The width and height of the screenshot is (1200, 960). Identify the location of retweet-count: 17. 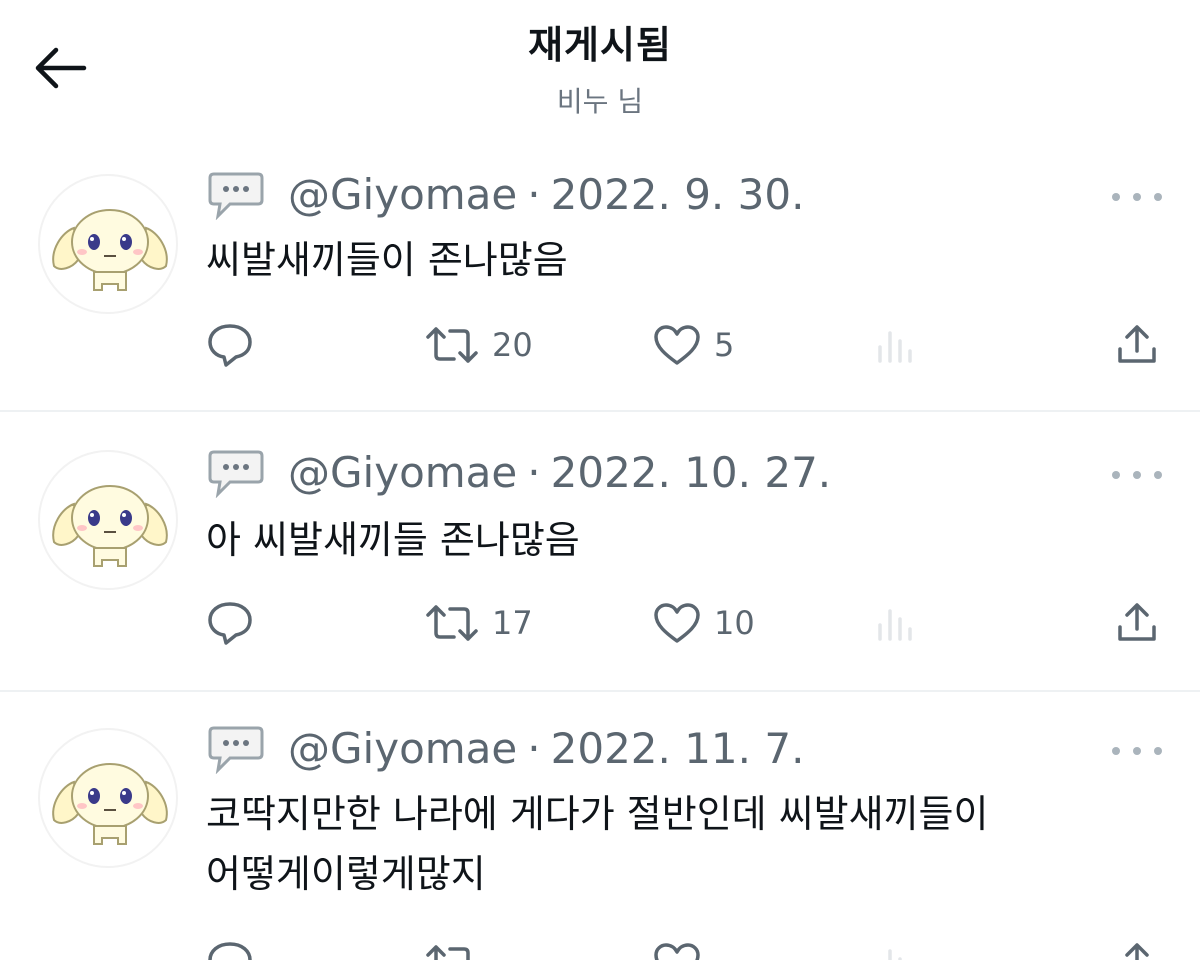
(512, 623).